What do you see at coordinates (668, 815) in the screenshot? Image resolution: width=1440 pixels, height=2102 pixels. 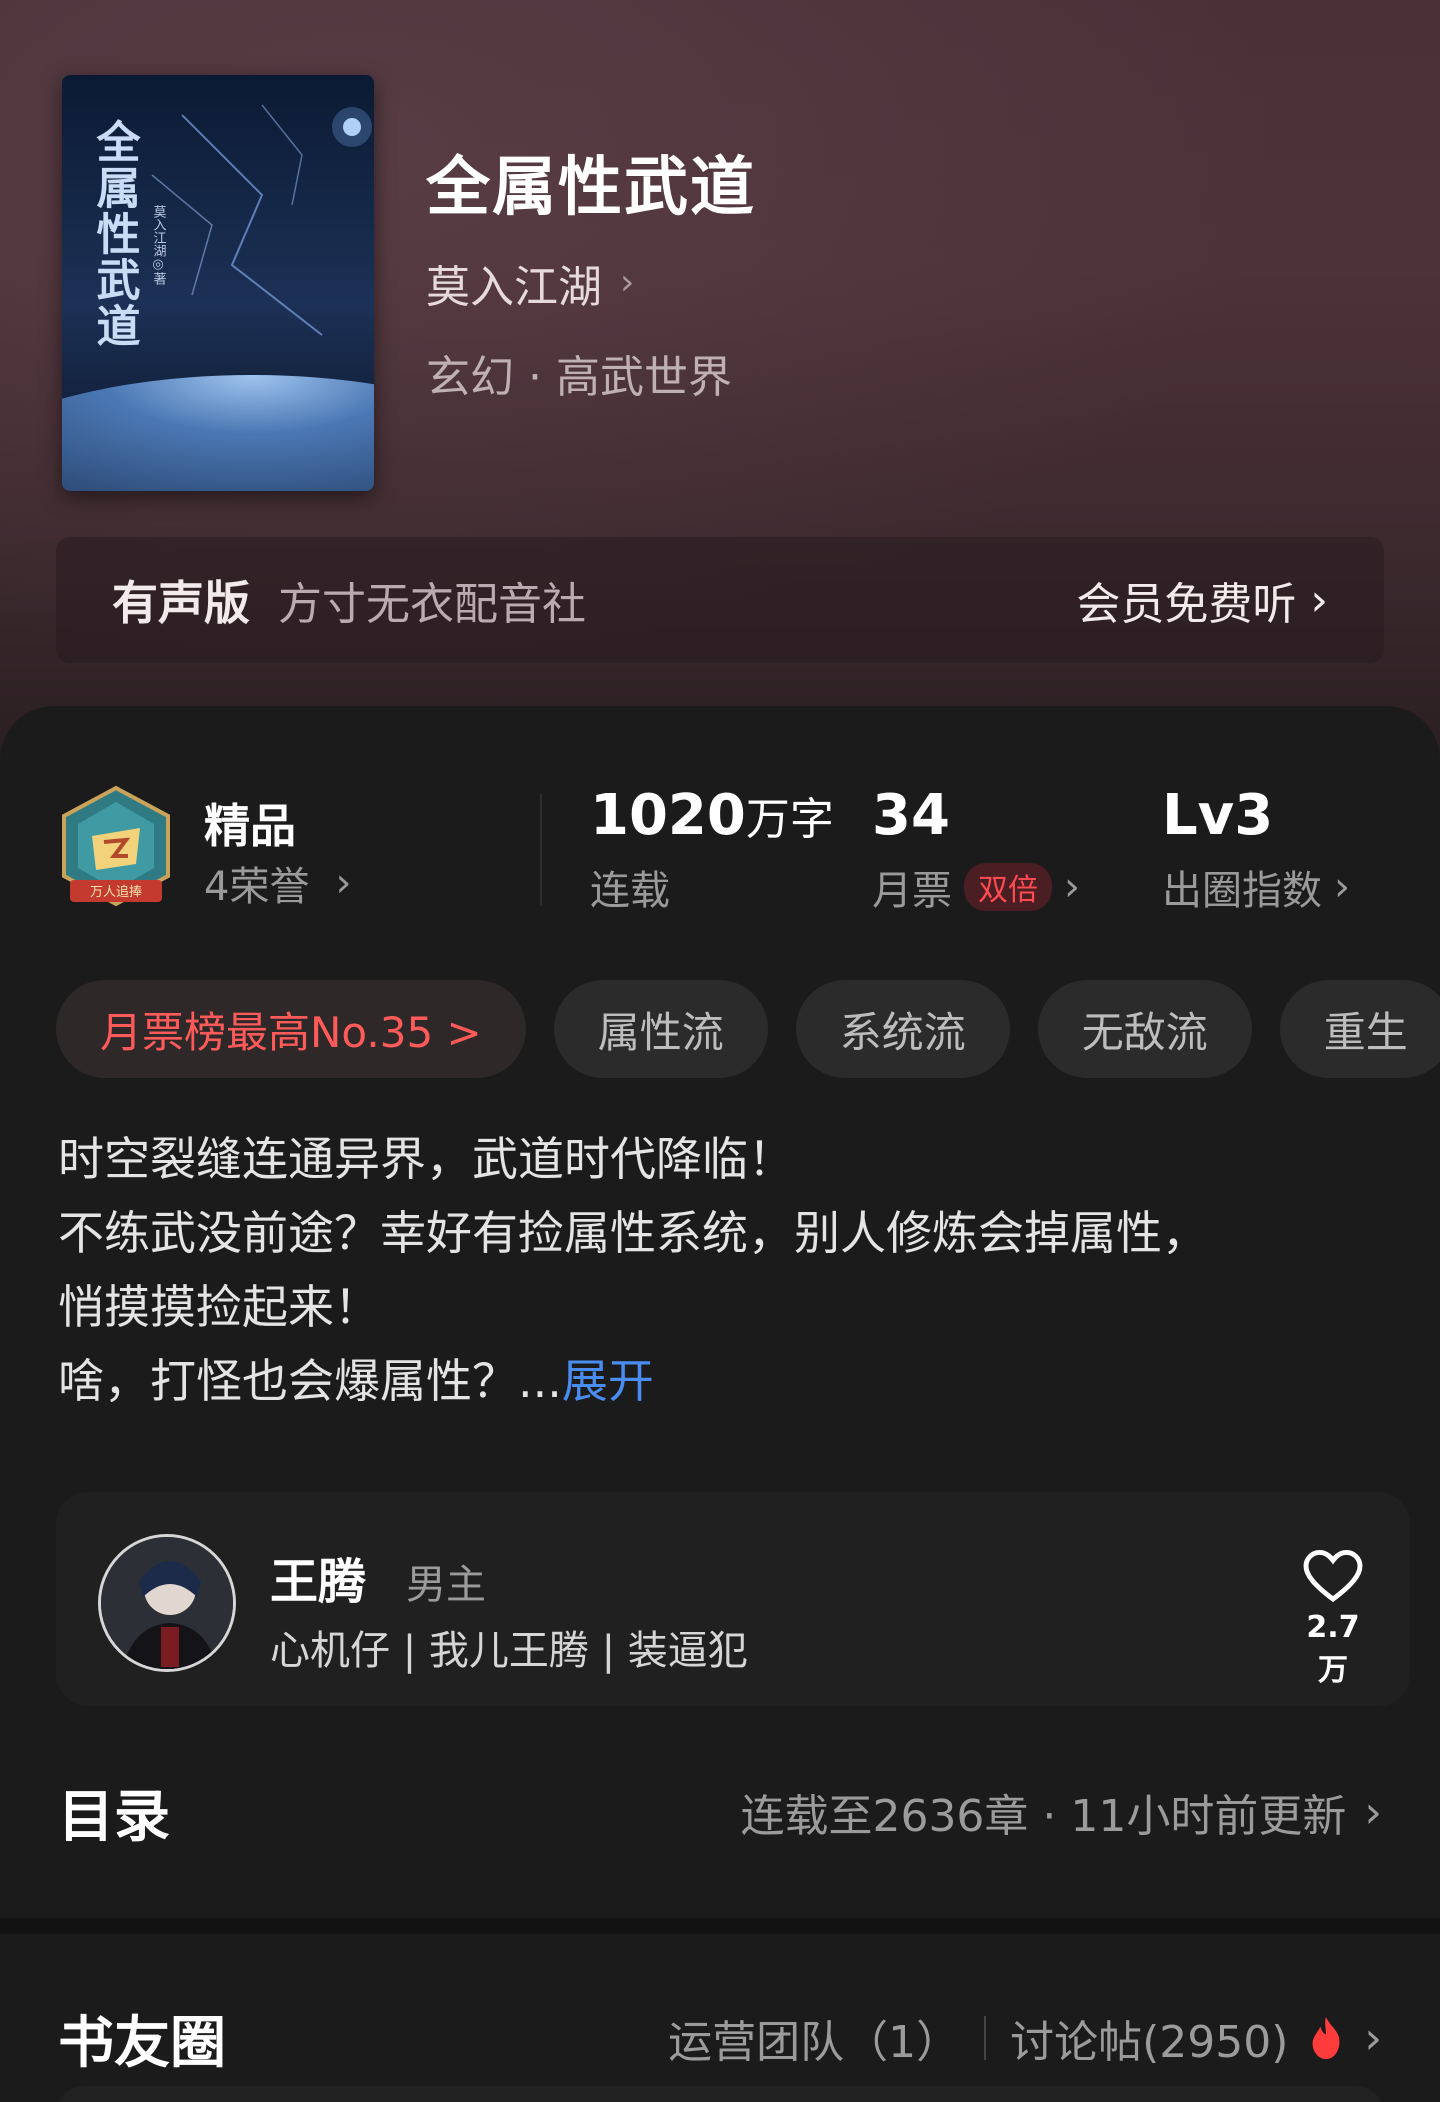 I see `word-count-value: 1020` at bounding box center [668, 815].